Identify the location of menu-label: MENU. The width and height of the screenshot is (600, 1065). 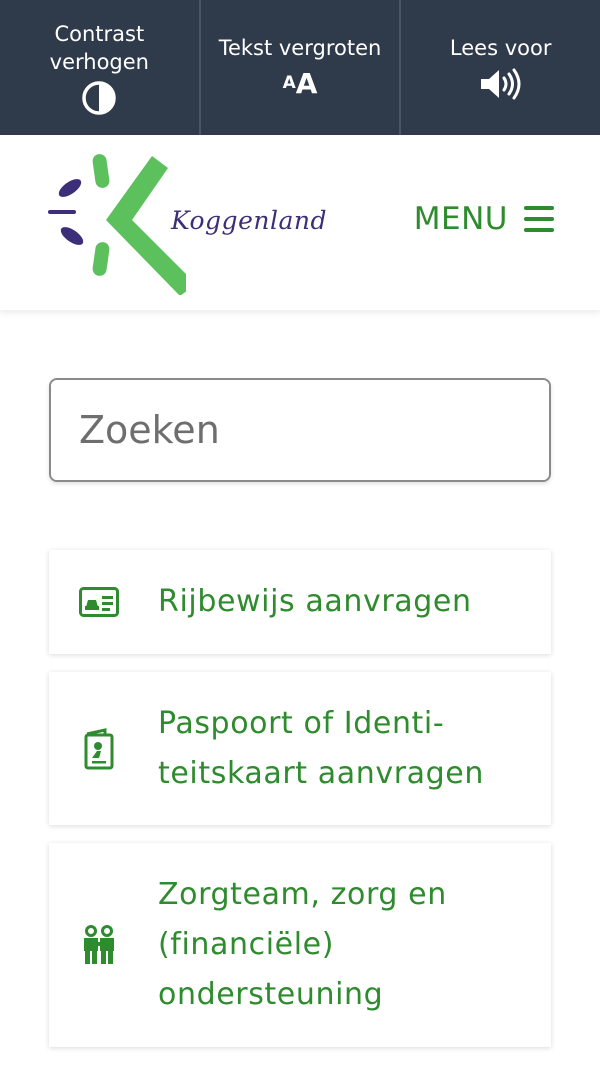
(460, 219).